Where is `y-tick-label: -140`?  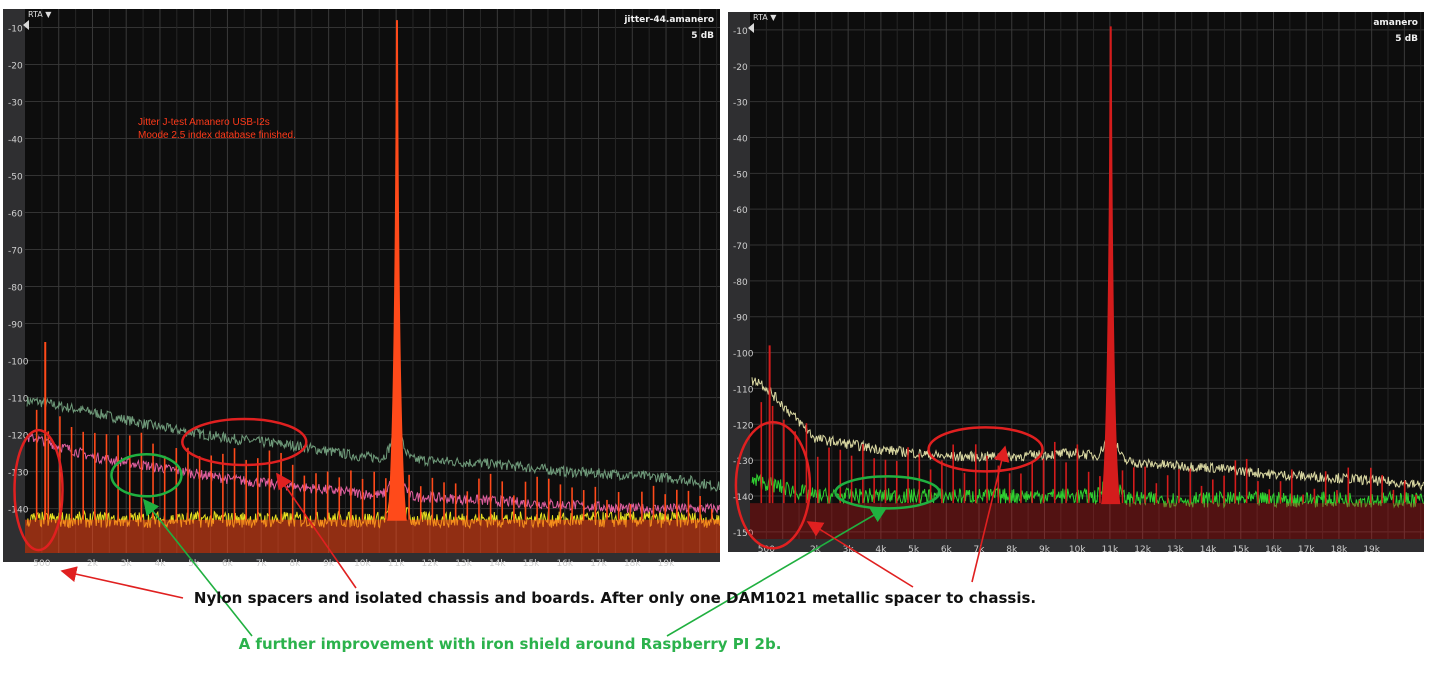
y-tick-label: -140 is located at coordinates (18, 511).